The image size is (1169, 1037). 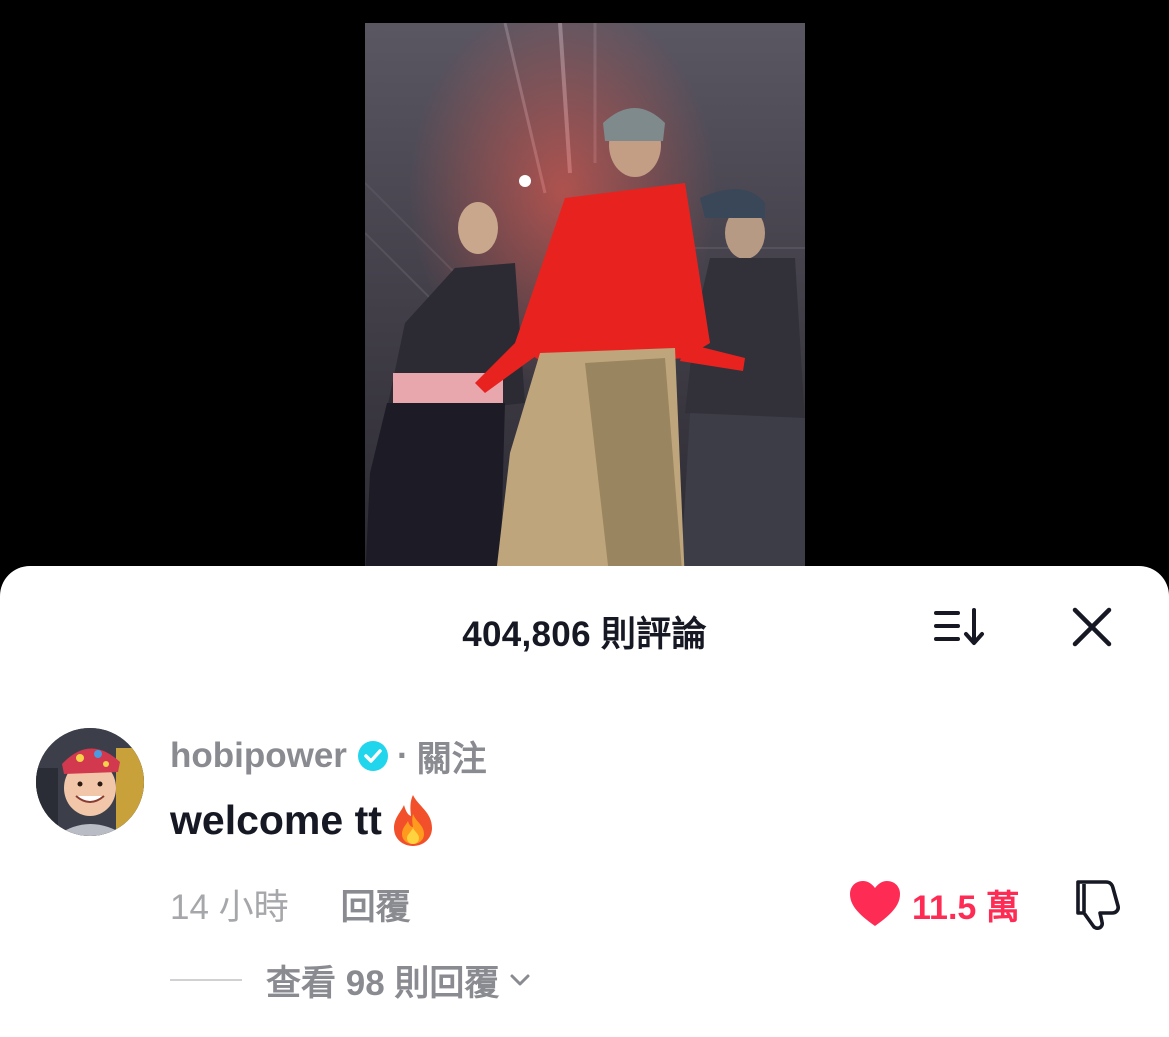 I want to click on comments-count-title: 404,806 則評論, so click(x=584, y=634).